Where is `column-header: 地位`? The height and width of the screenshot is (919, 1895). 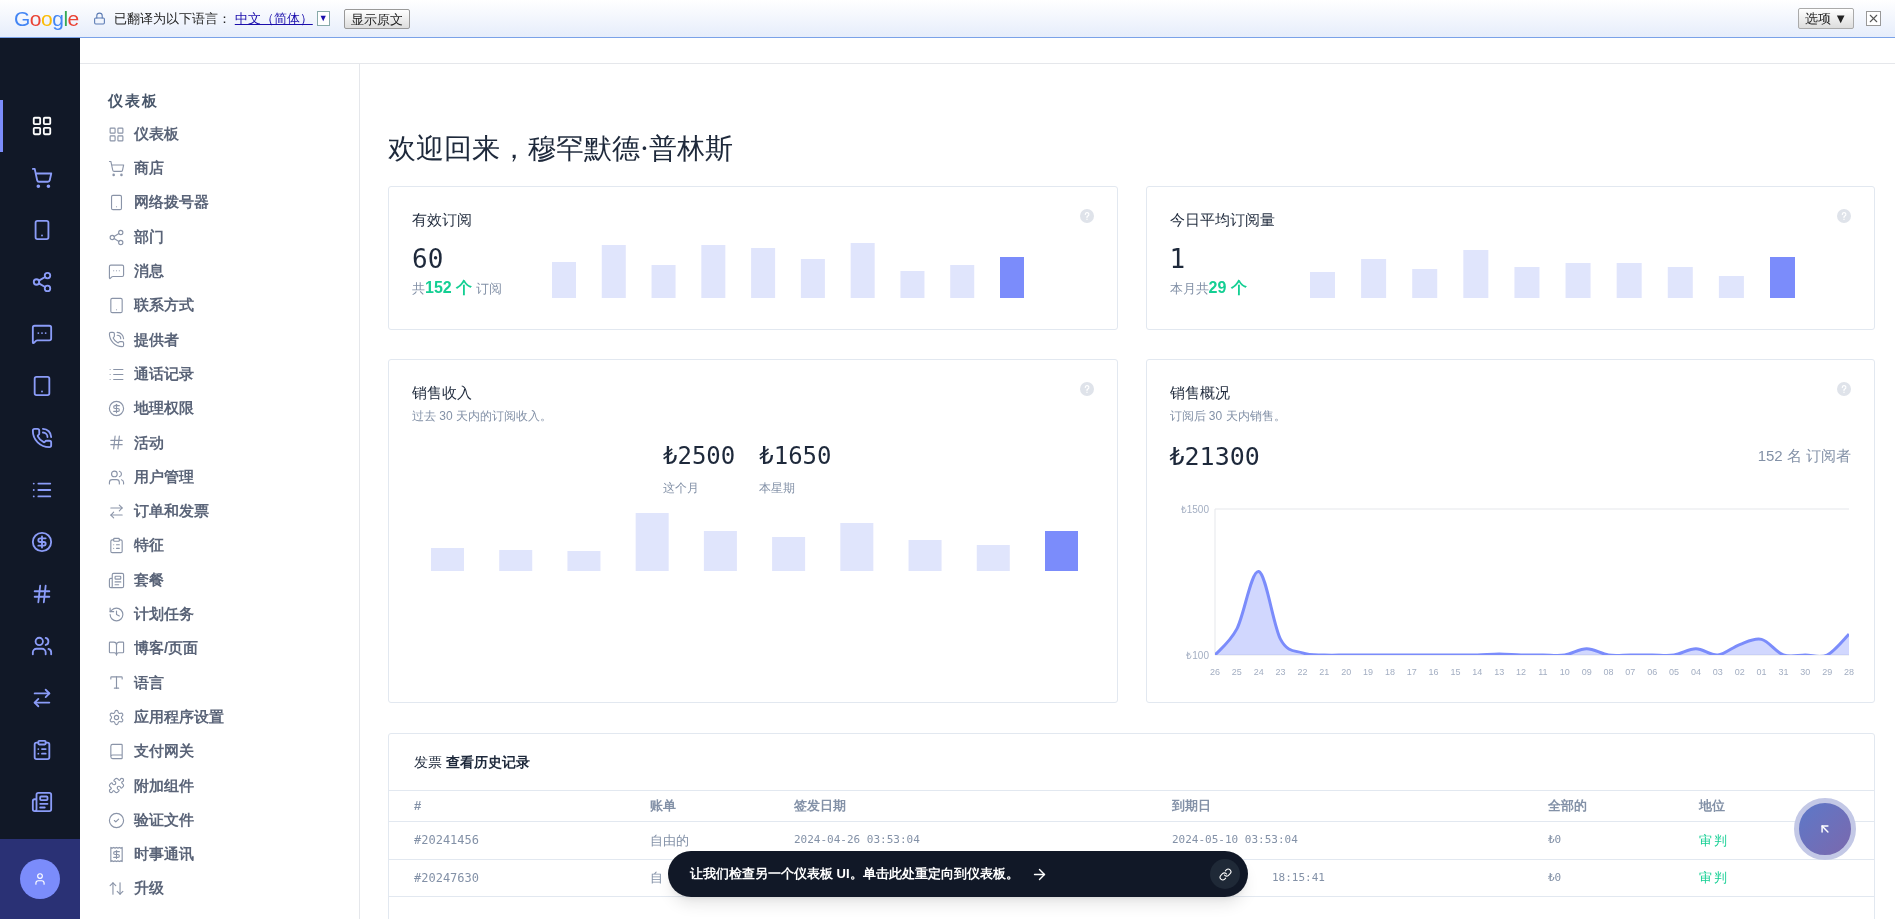
column-header: 地位 is located at coordinates (1712, 806).